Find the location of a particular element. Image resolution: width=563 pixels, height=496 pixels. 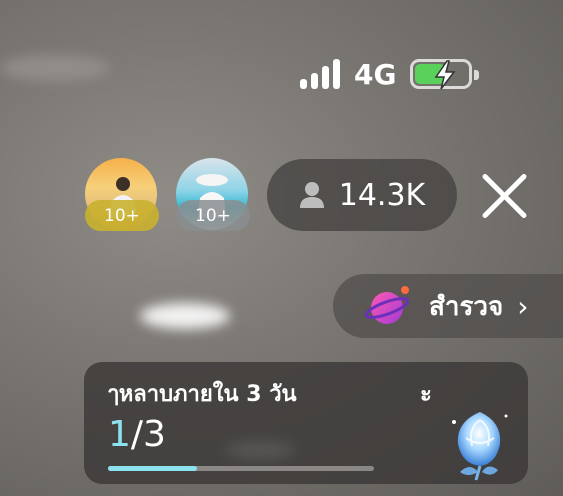

viewer-count-pill: 14.3K is located at coordinates (362, 195).